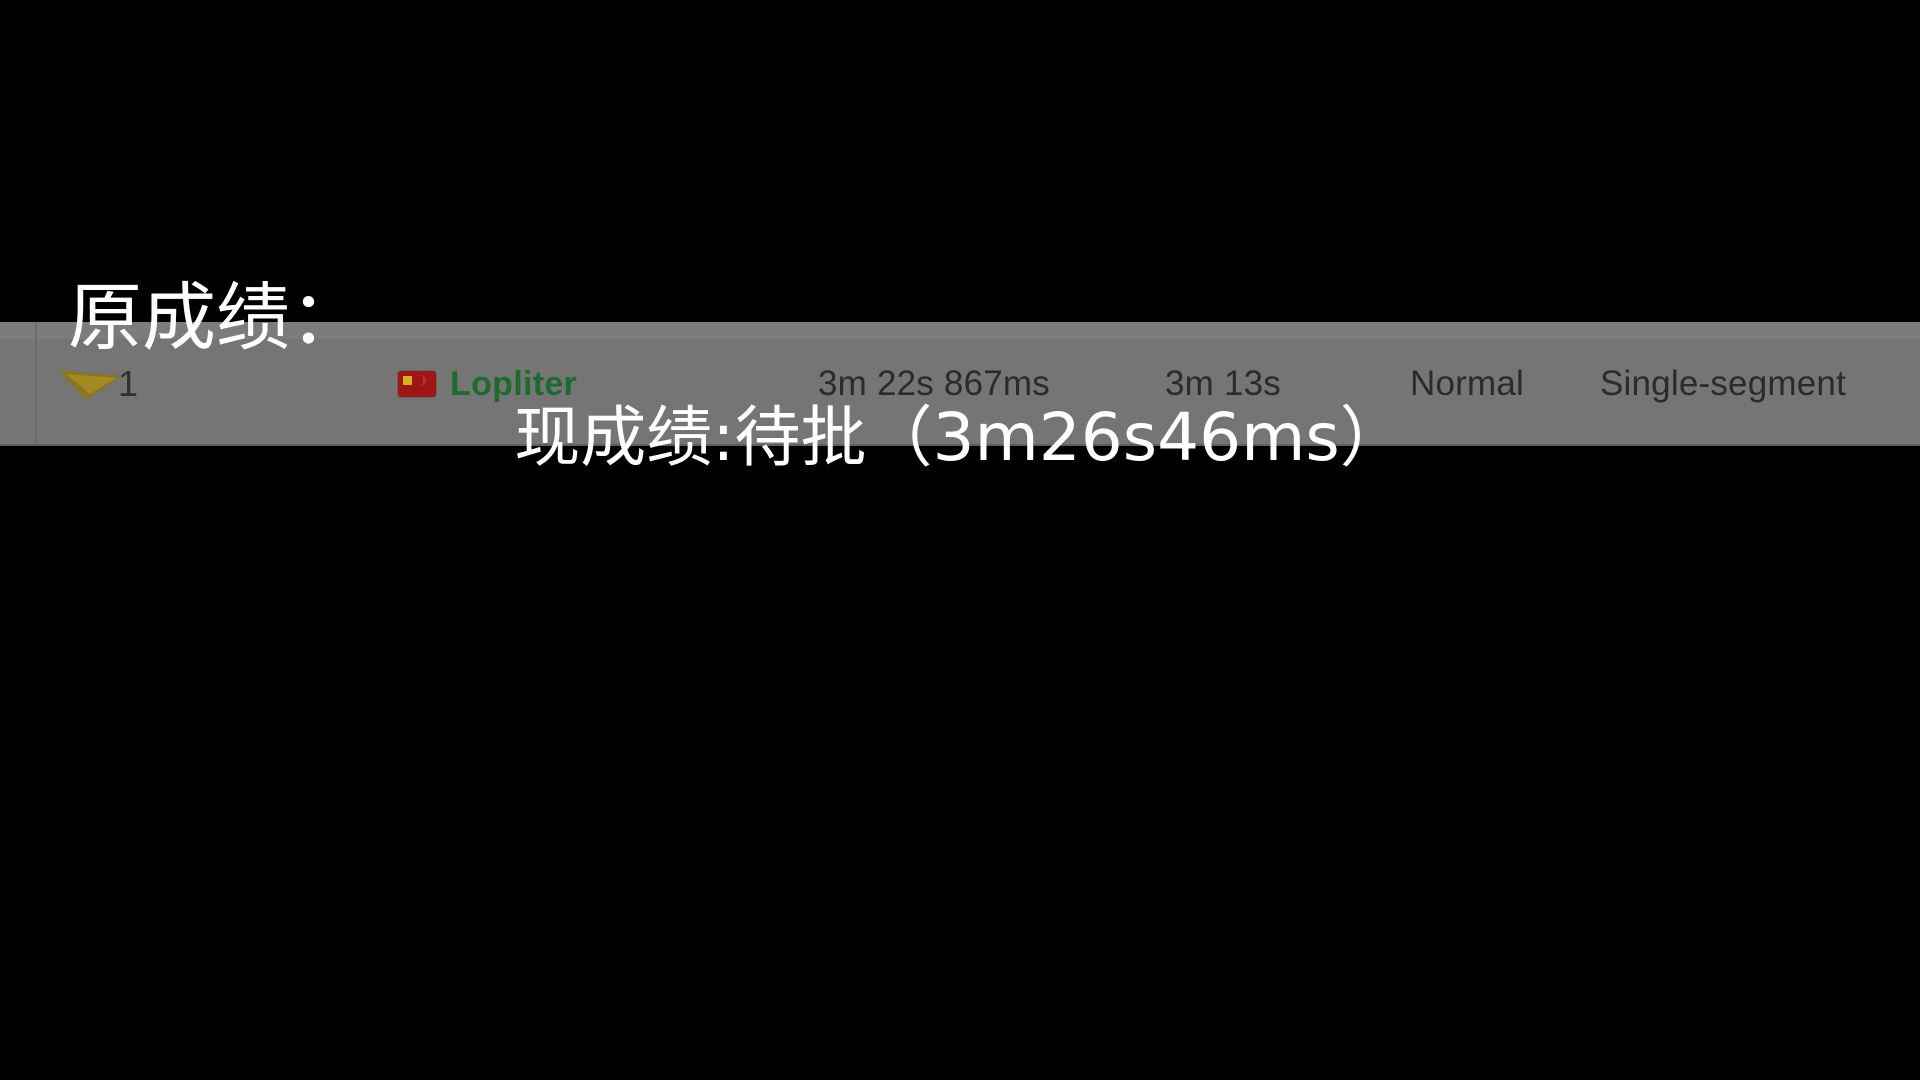 The height and width of the screenshot is (1080, 1920). What do you see at coordinates (216, 318) in the screenshot?
I see `overlay-original-score-label: 原成绩：` at bounding box center [216, 318].